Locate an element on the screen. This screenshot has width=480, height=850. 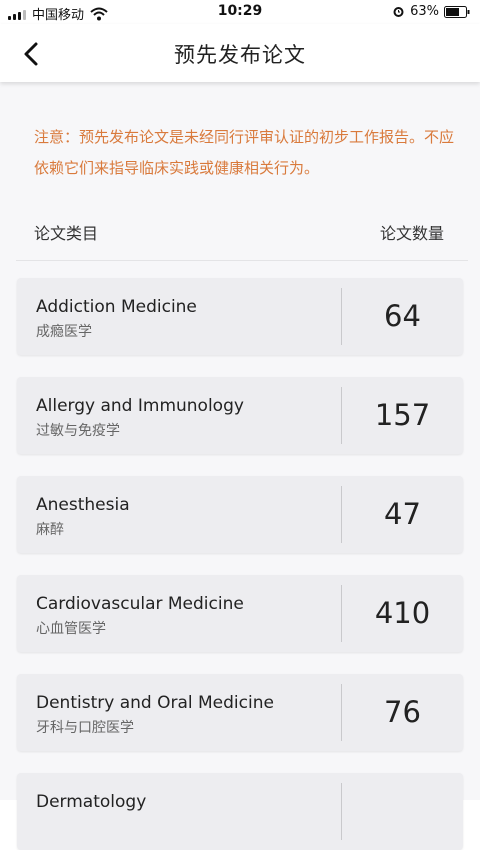
category-name-zh: 过敏与免疫学 is located at coordinates (78, 431).